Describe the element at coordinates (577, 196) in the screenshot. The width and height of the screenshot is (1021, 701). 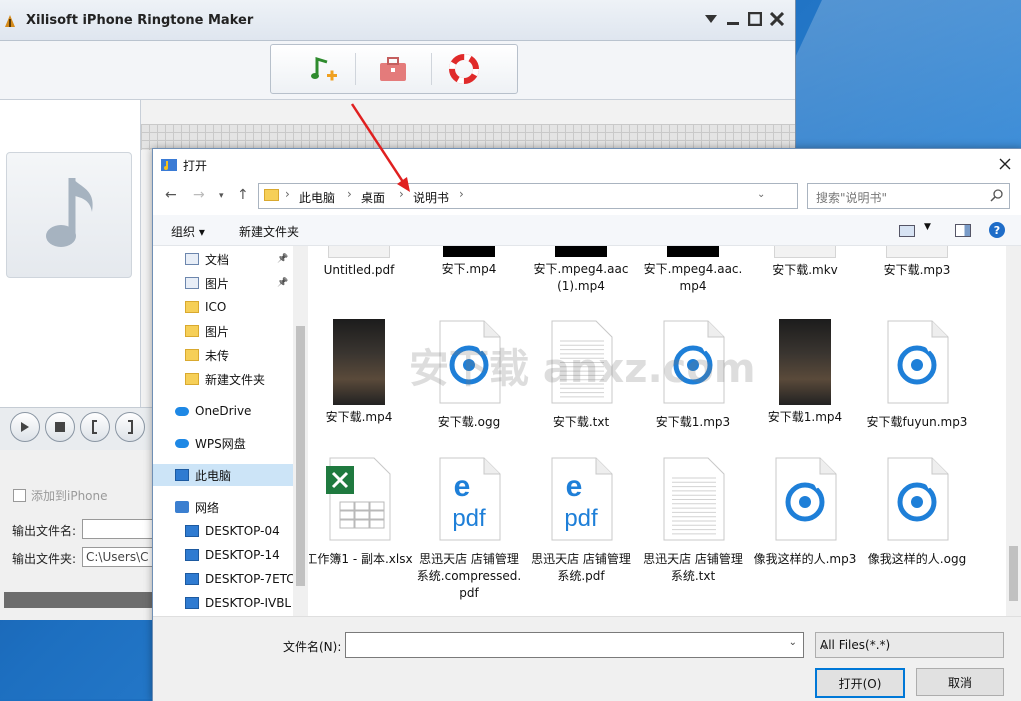
I see `address-bar: › 此电脑 › 桌面 › 说明书 › ⌄ ↻` at that location.